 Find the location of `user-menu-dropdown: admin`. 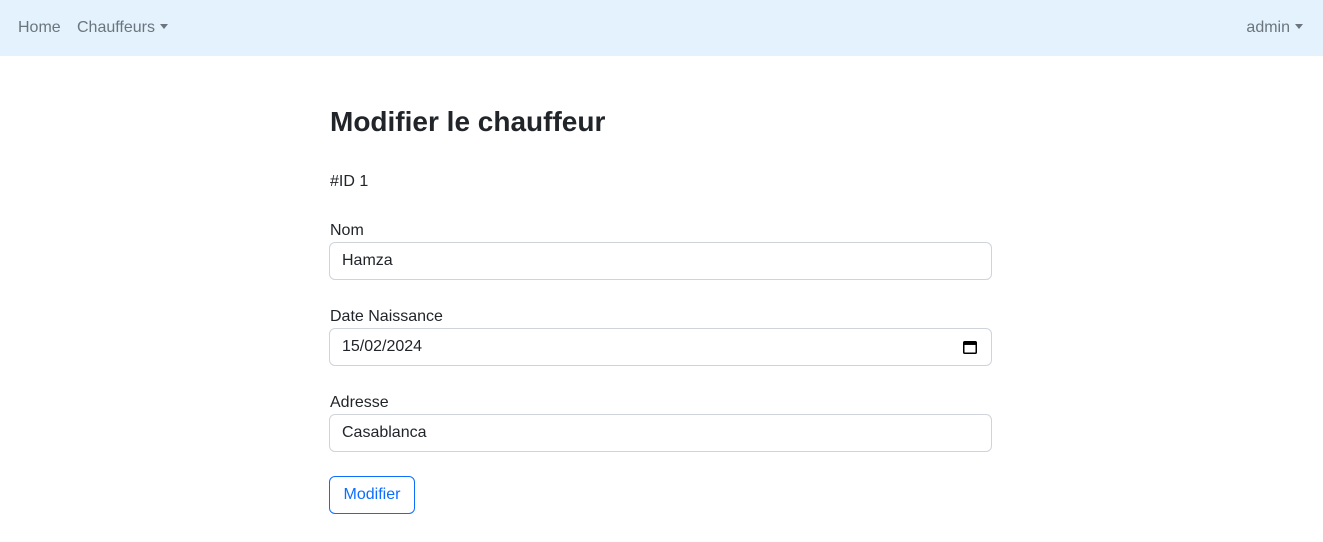

user-menu-dropdown: admin is located at coordinates (1274, 28).